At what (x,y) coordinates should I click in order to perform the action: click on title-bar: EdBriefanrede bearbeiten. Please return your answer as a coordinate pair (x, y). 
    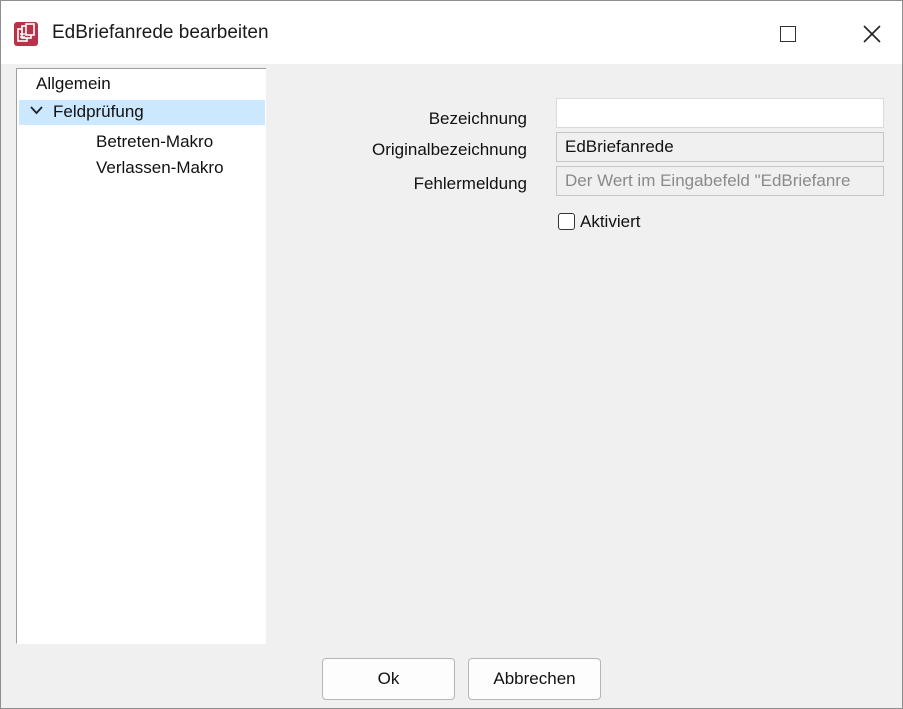
    Looking at the image, I should click on (451, 32).